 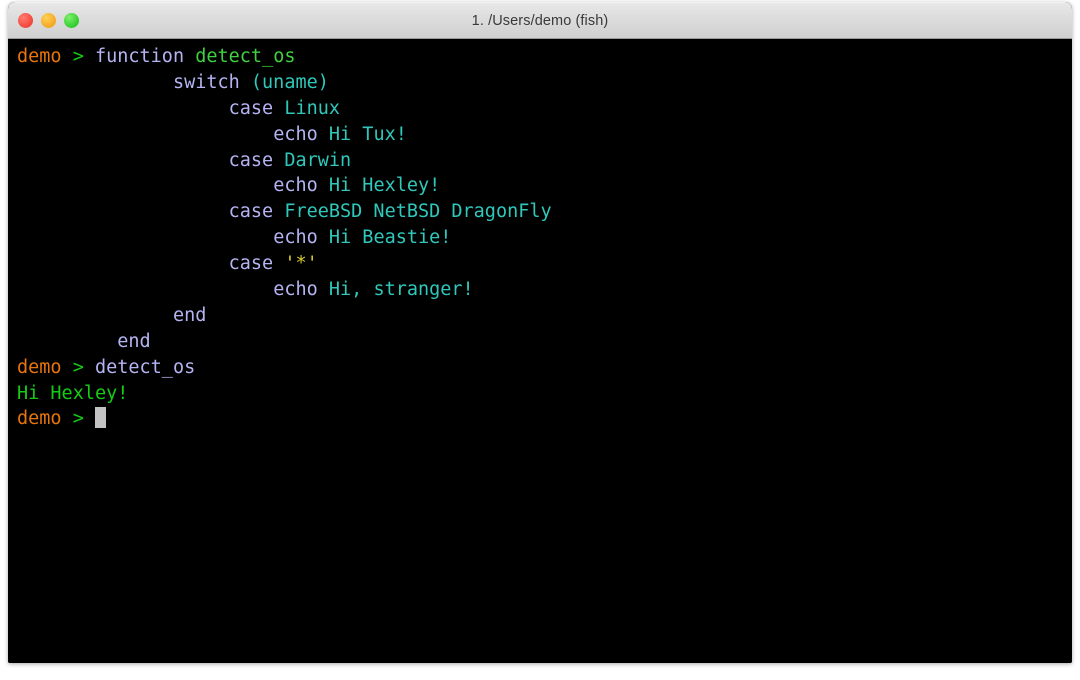 I want to click on minimize-button, so click(x=48, y=20).